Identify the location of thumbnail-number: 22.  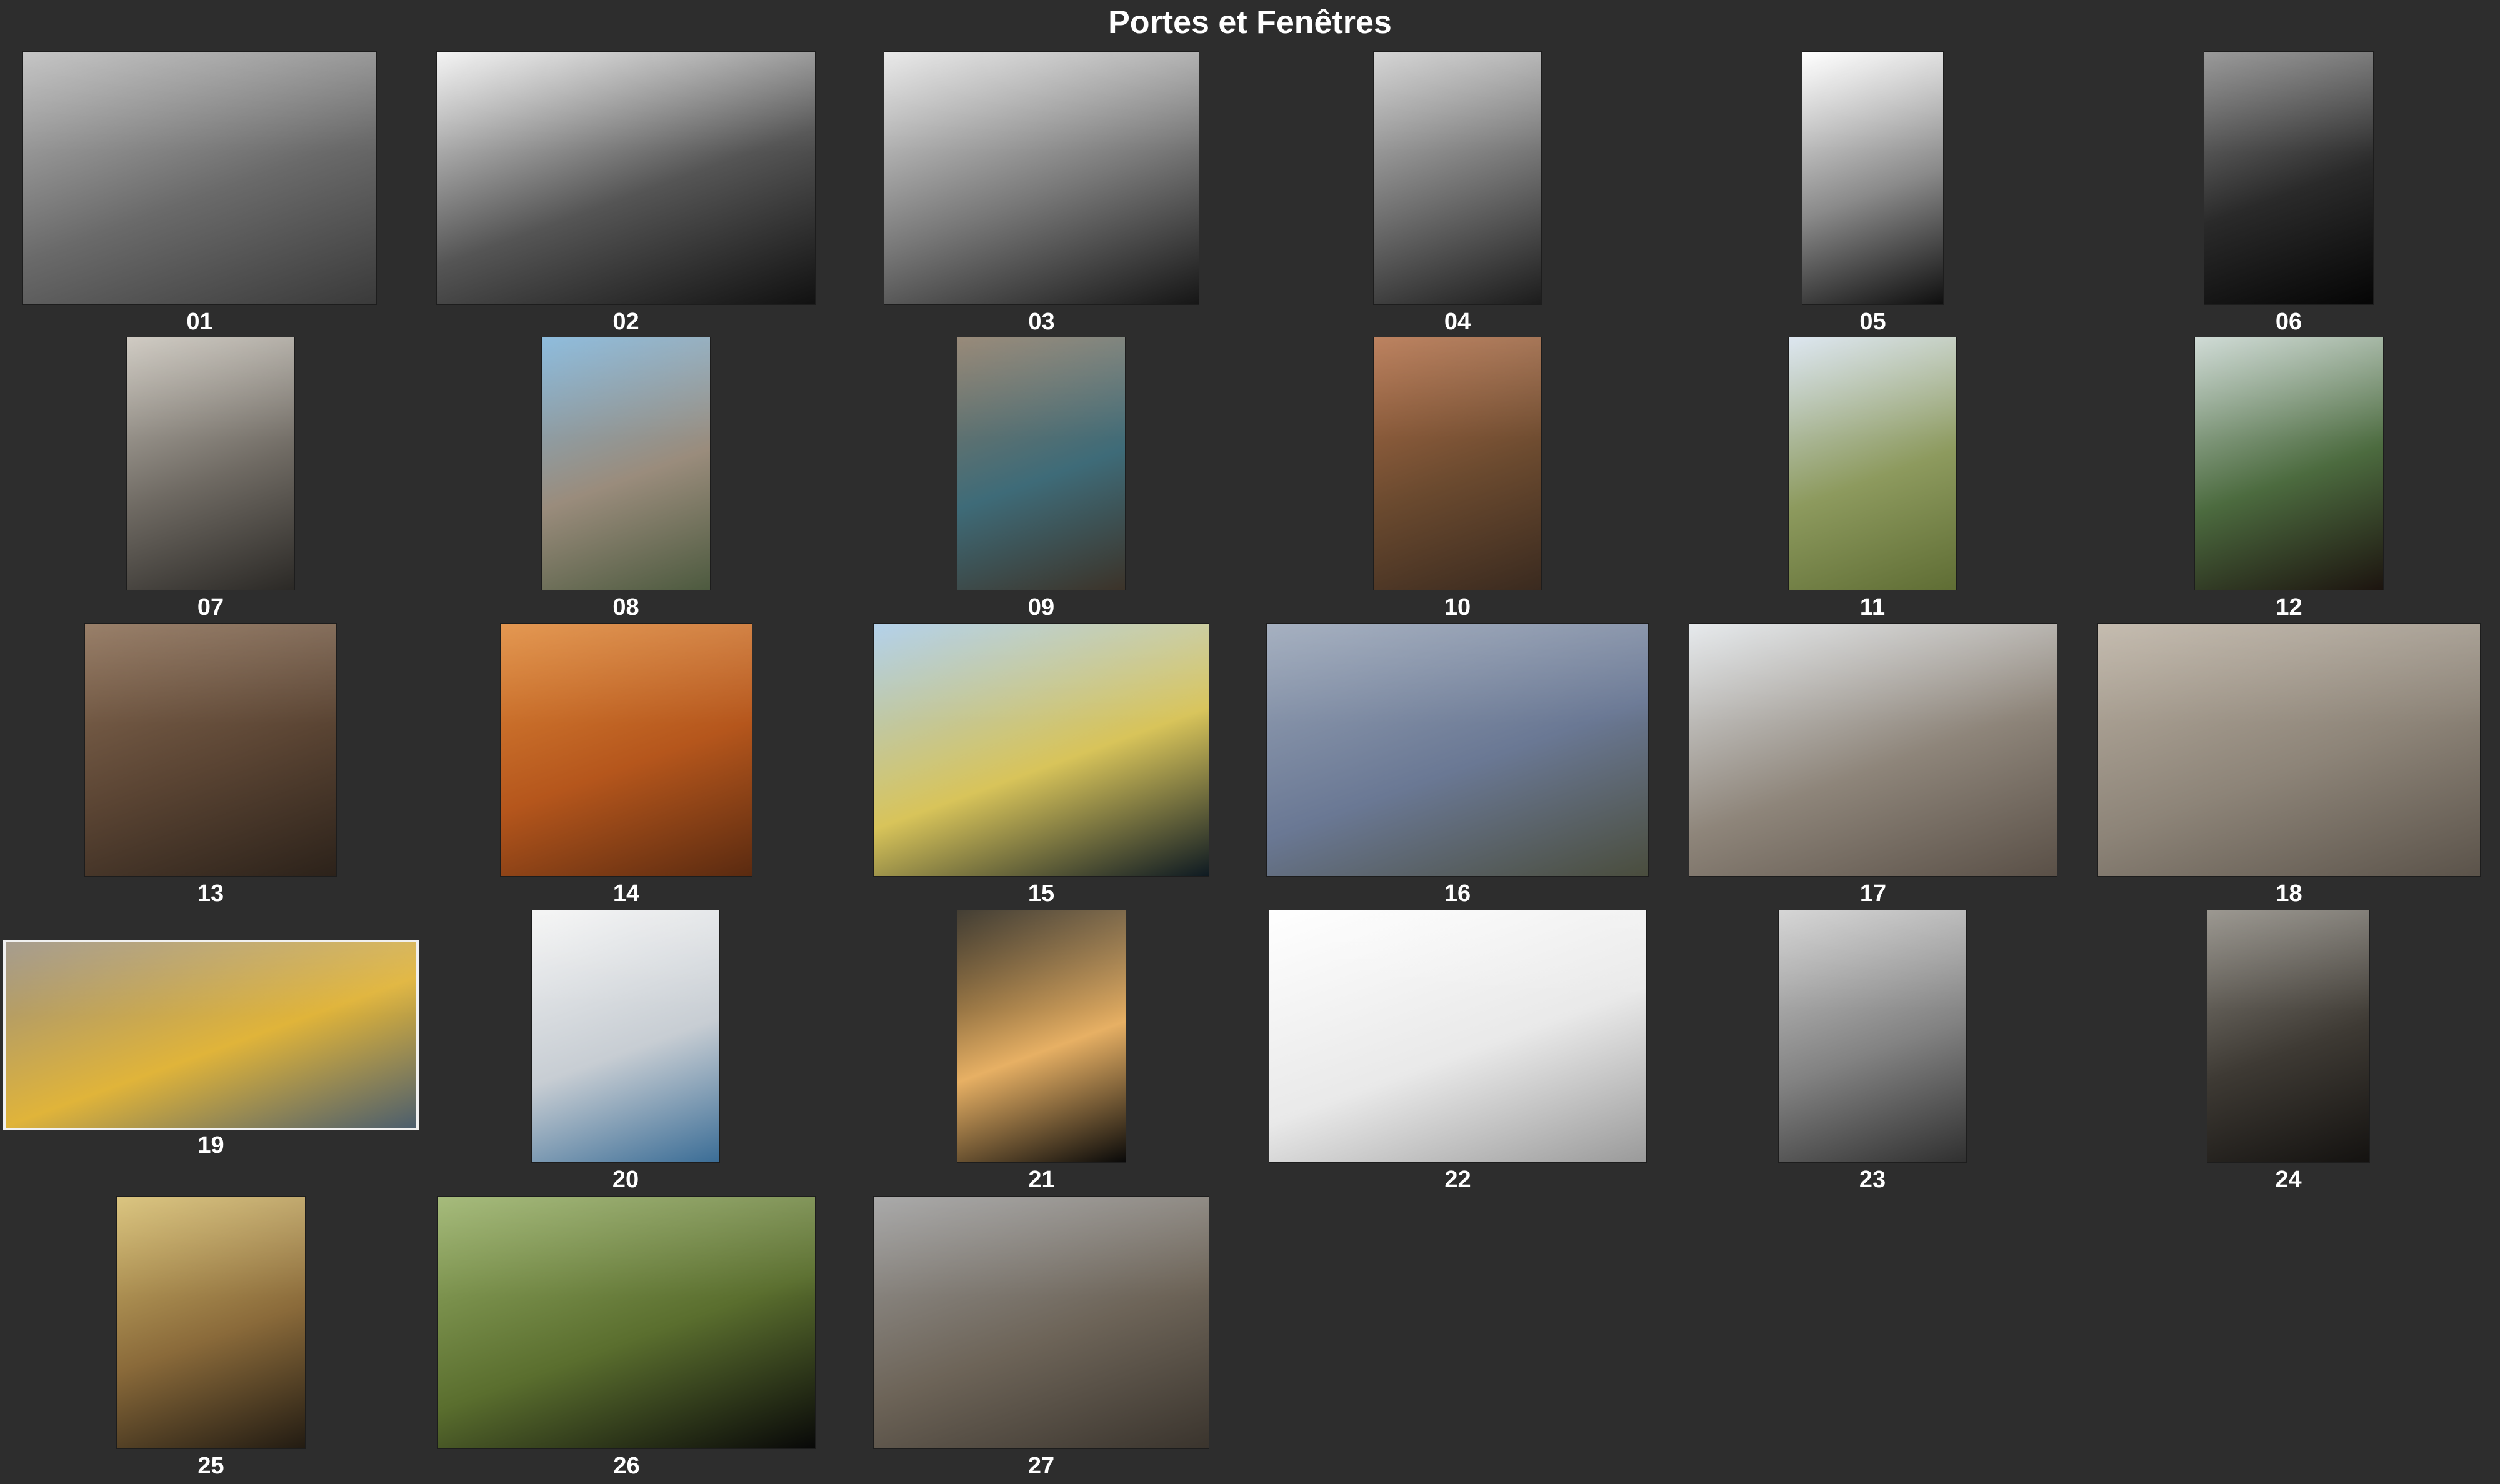
(1457, 1180).